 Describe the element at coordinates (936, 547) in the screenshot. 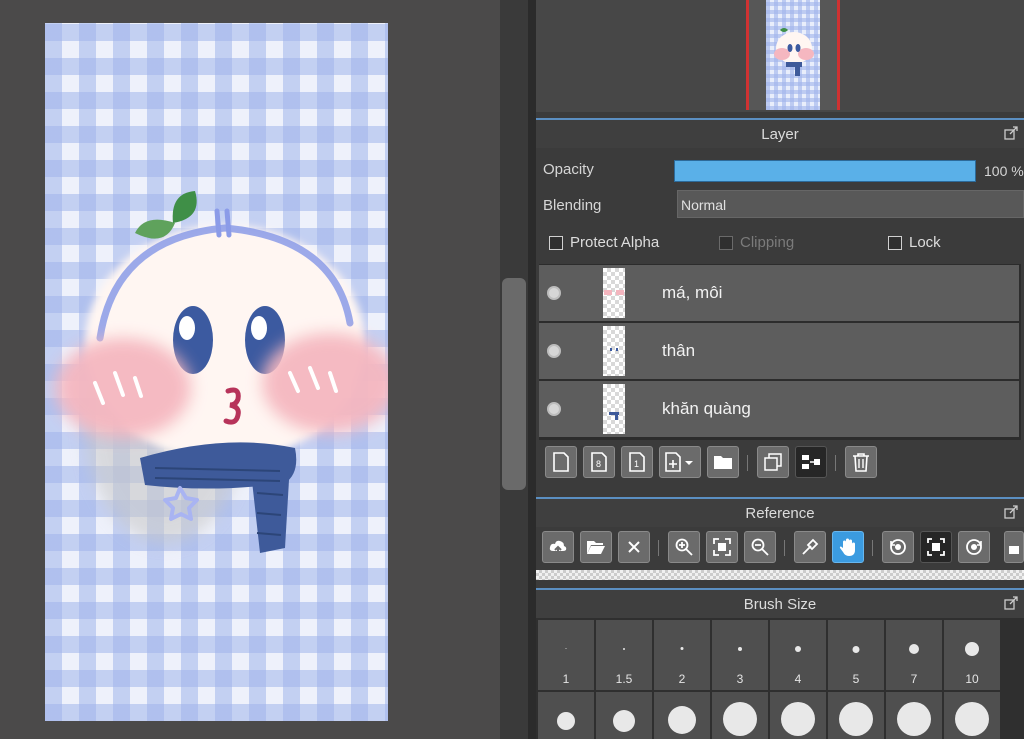

I see `fit-reference-button` at that location.